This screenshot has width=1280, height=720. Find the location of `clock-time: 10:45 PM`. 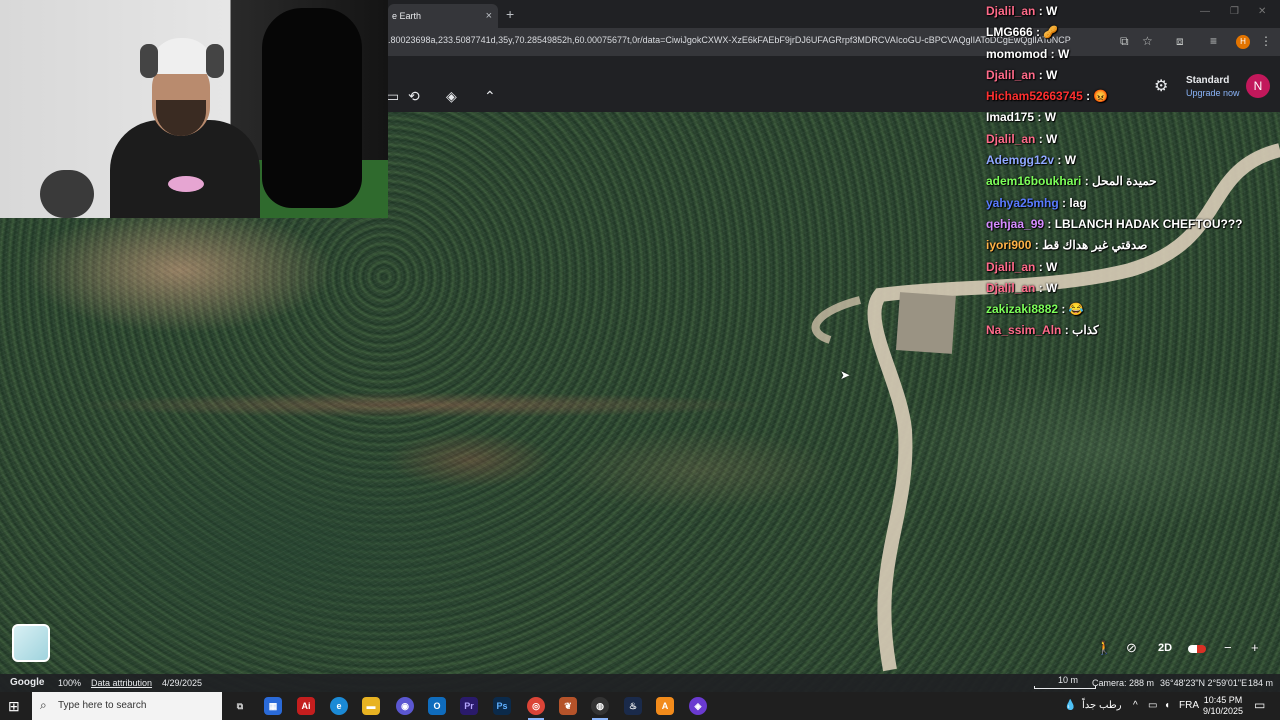

clock-time: 10:45 PM is located at coordinates (1223, 700).